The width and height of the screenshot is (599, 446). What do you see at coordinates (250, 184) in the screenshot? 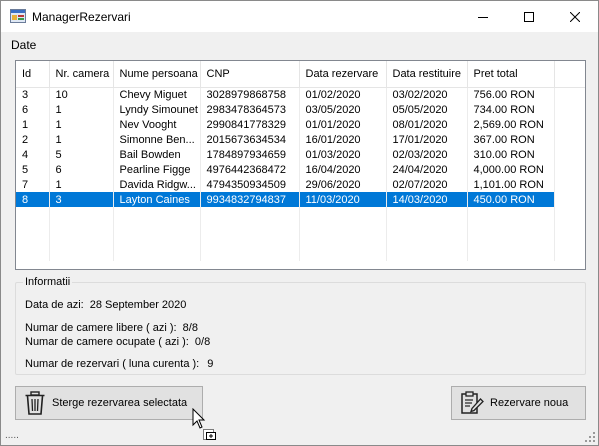
I see `cell-cnp: 4794350934509` at bounding box center [250, 184].